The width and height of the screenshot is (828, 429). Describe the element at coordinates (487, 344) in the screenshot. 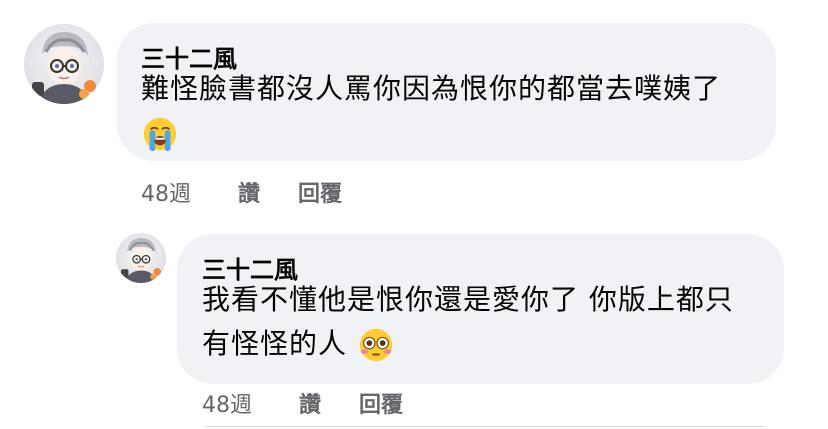

I see `comment-text-line: 有怪怪的人` at that location.